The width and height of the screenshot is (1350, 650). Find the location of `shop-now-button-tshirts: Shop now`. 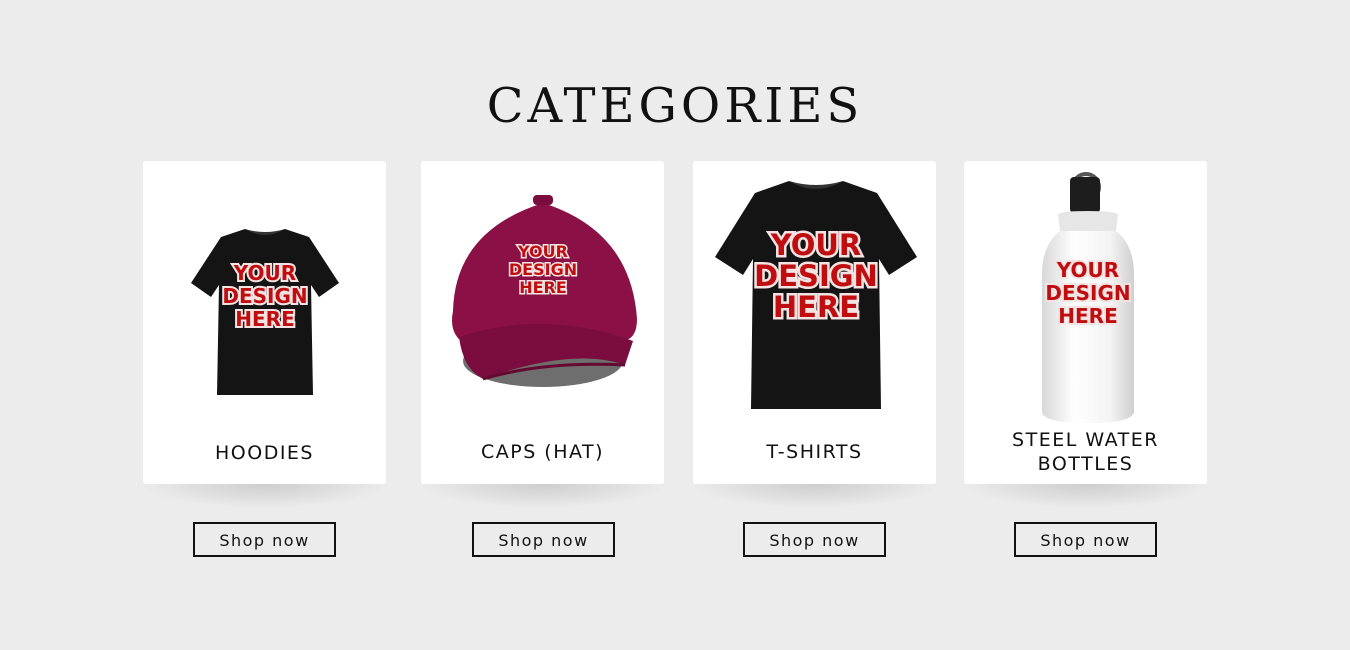

shop-now-button-tshirts: Shop now is located at coordinates (814, 539).